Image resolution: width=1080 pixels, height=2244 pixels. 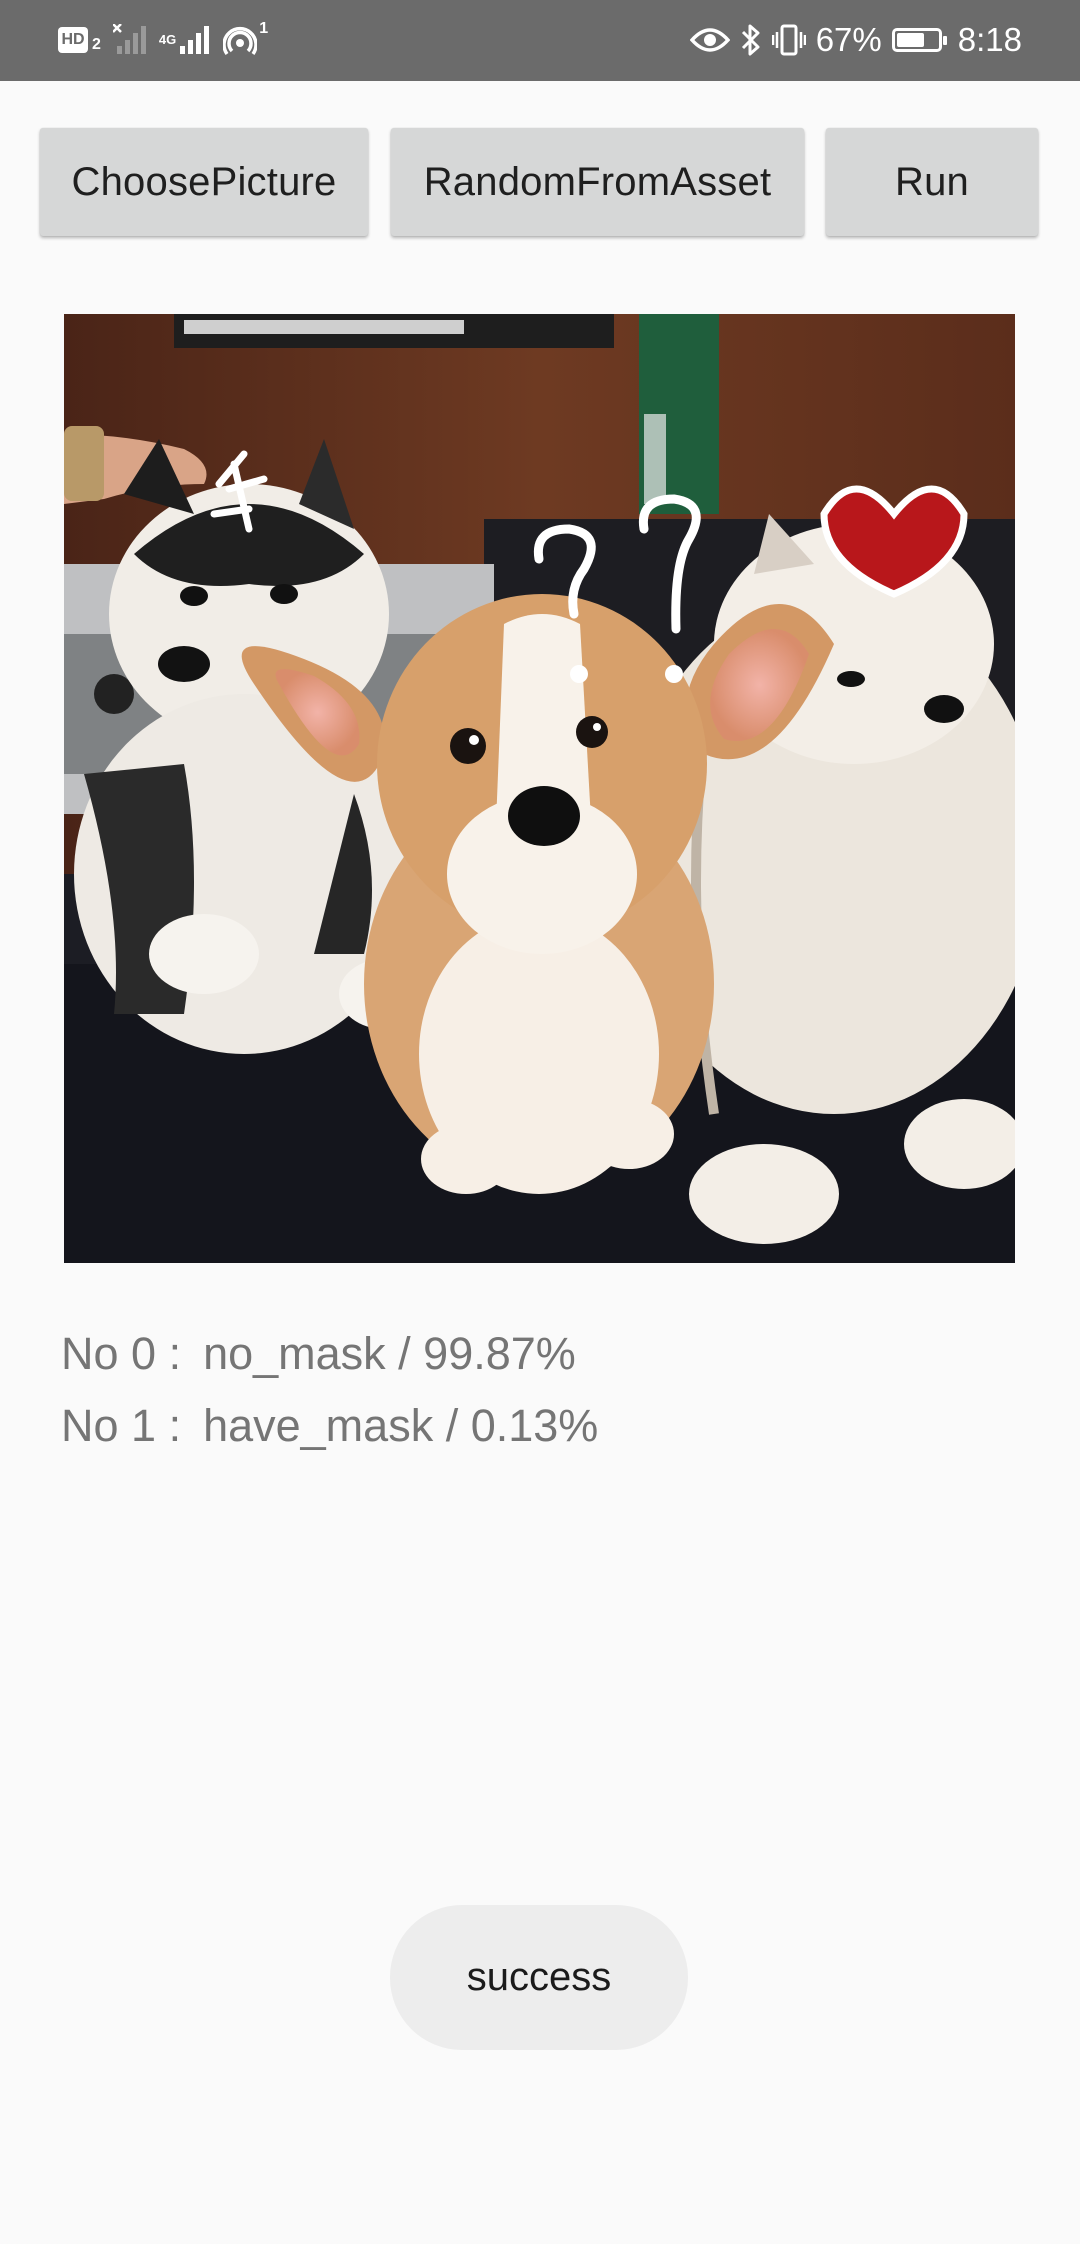 What do you see at coordinates (539, 1977) in the screenshot?
I see `toast-message: success` at bounding box center [539, 1977].